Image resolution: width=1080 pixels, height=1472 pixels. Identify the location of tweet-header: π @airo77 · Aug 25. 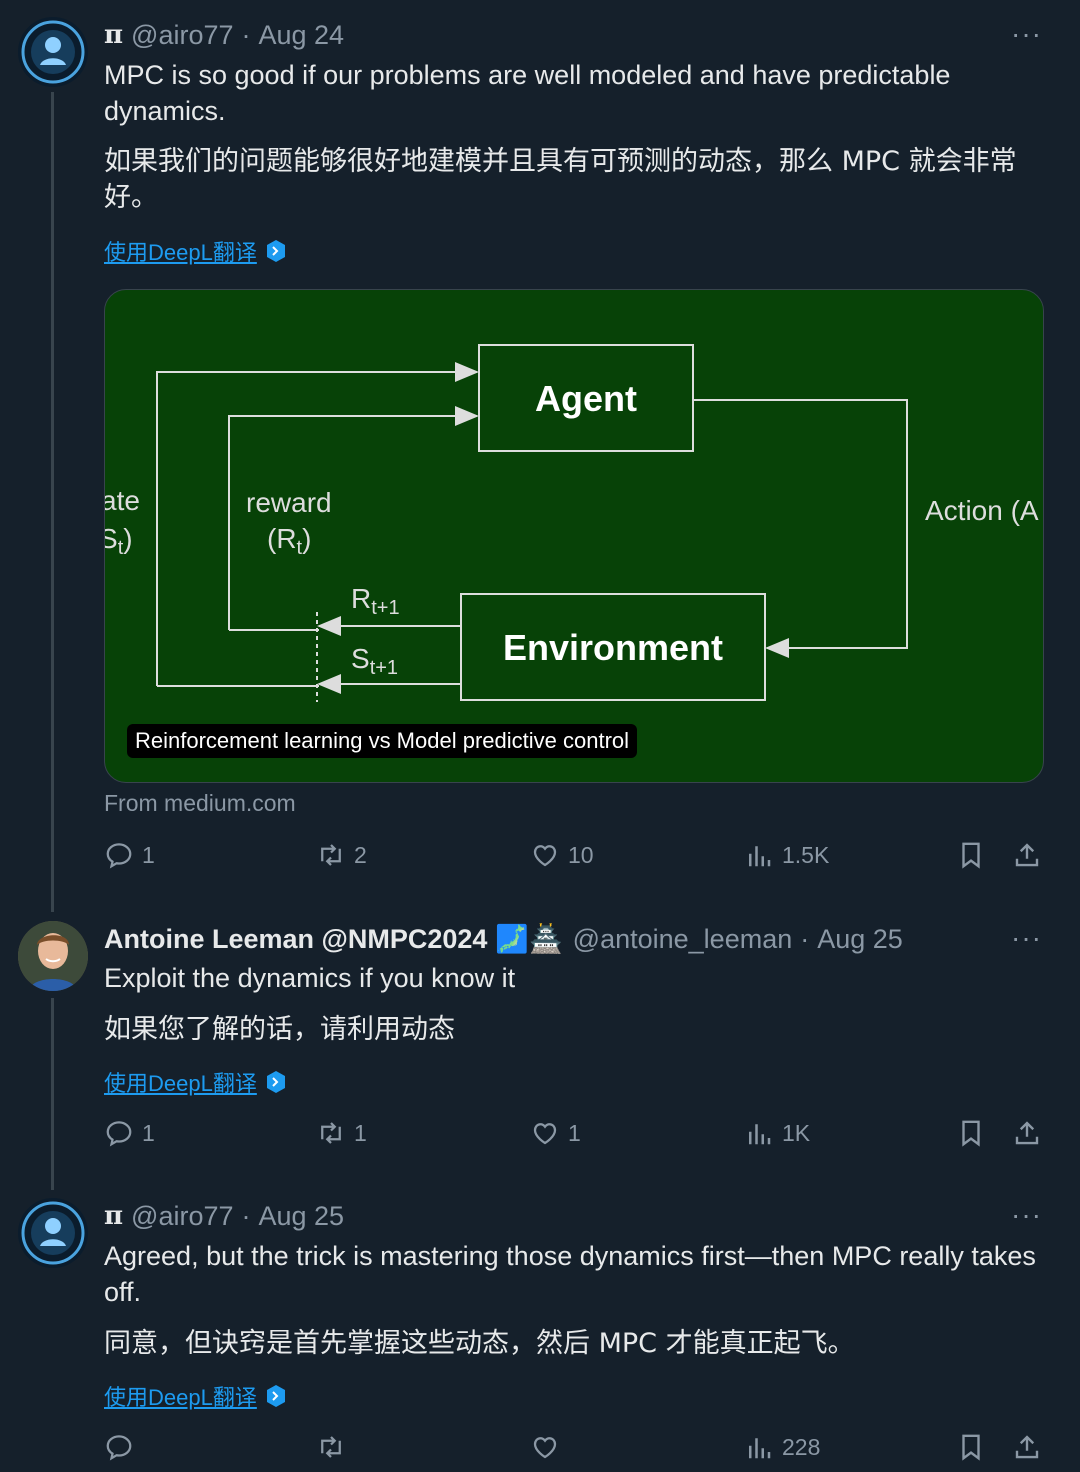
(224, 1216).